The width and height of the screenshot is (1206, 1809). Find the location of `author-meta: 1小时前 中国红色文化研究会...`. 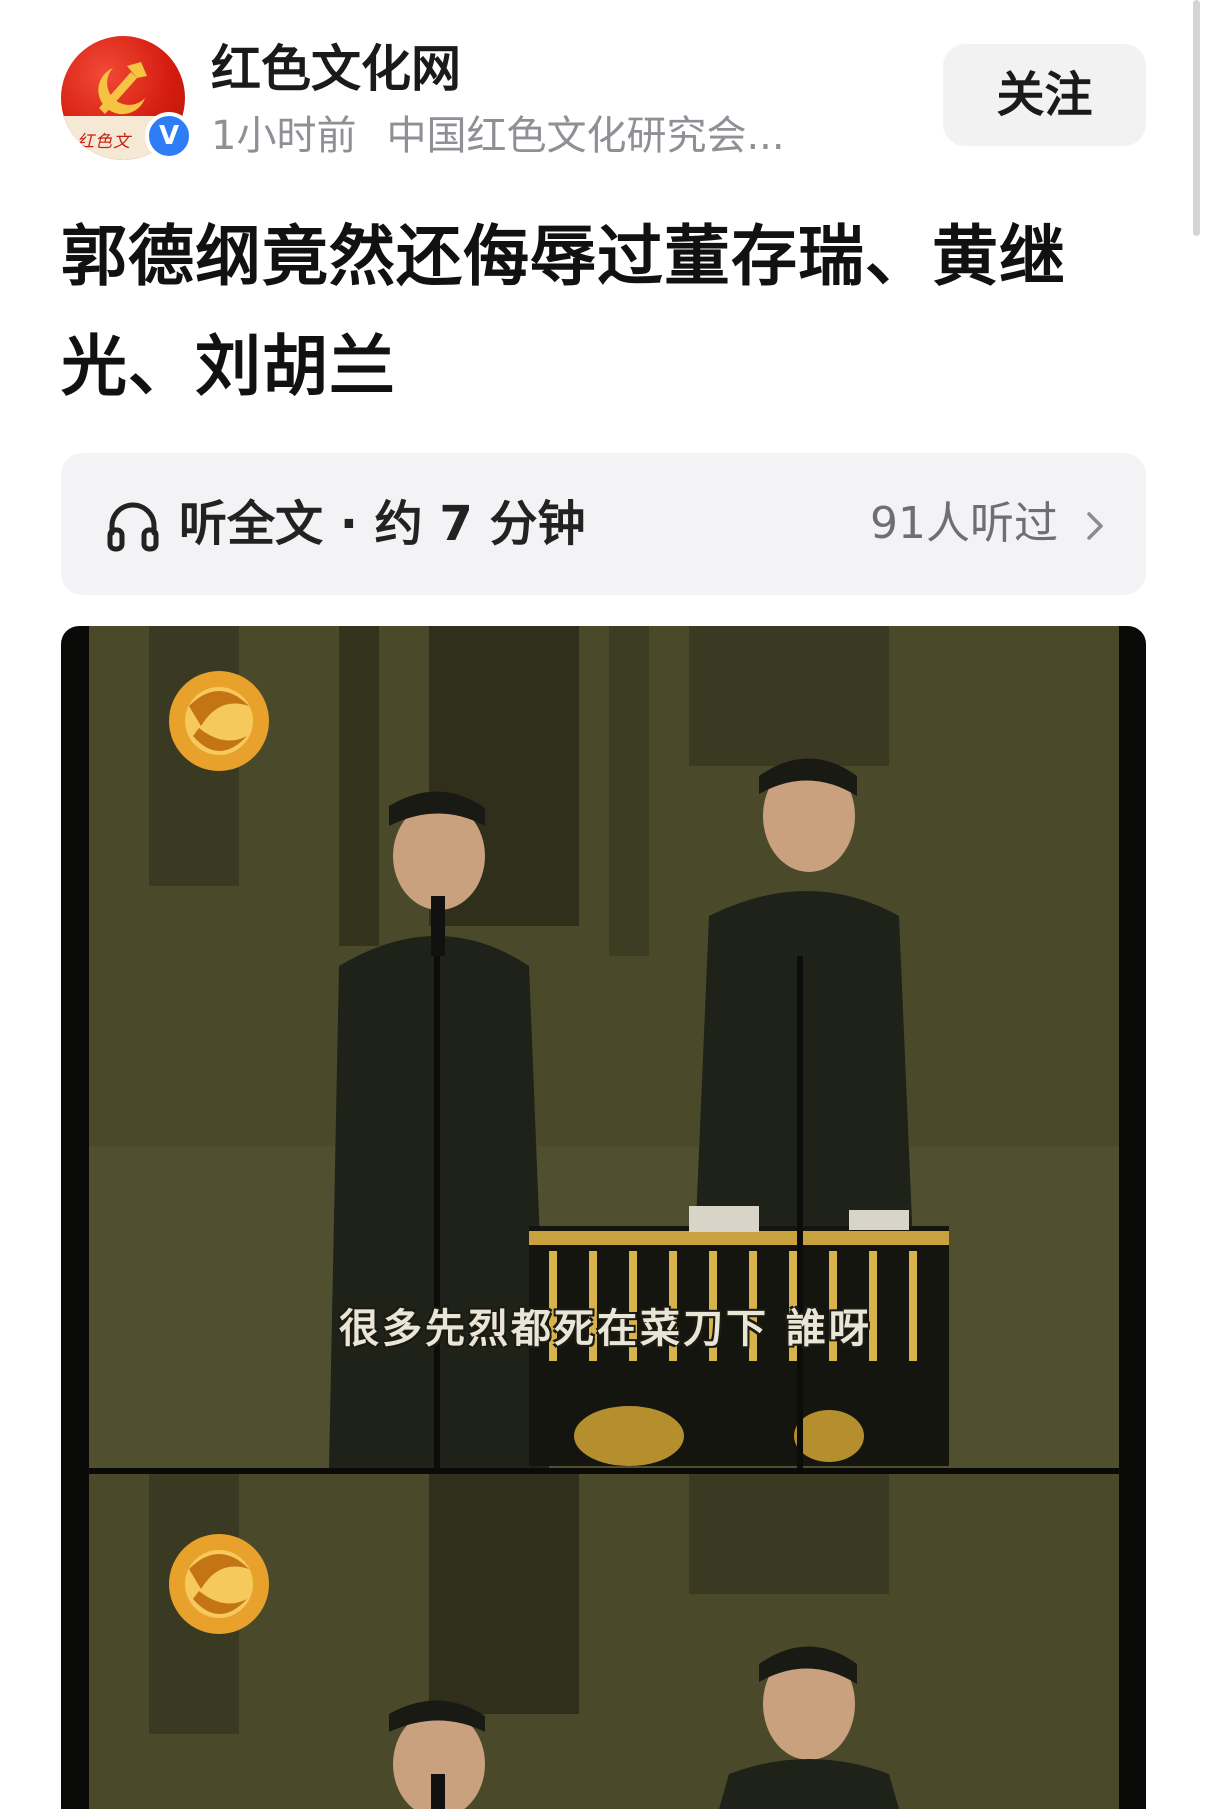

author-meta: 1小时前 中国红色文化研究会... is located at coordinates (581, 136).